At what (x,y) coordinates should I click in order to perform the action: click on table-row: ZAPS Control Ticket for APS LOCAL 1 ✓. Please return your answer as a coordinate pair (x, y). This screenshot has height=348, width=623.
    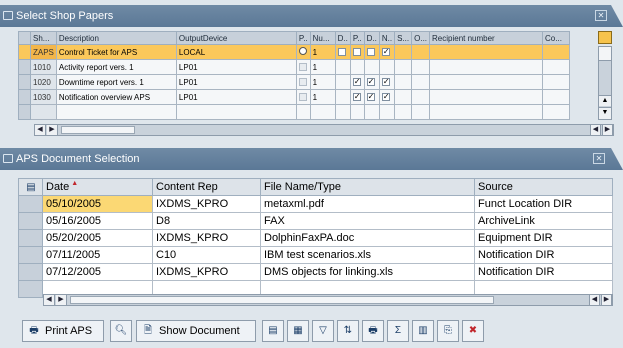
    Looking at the image, I should click on (294, 52).